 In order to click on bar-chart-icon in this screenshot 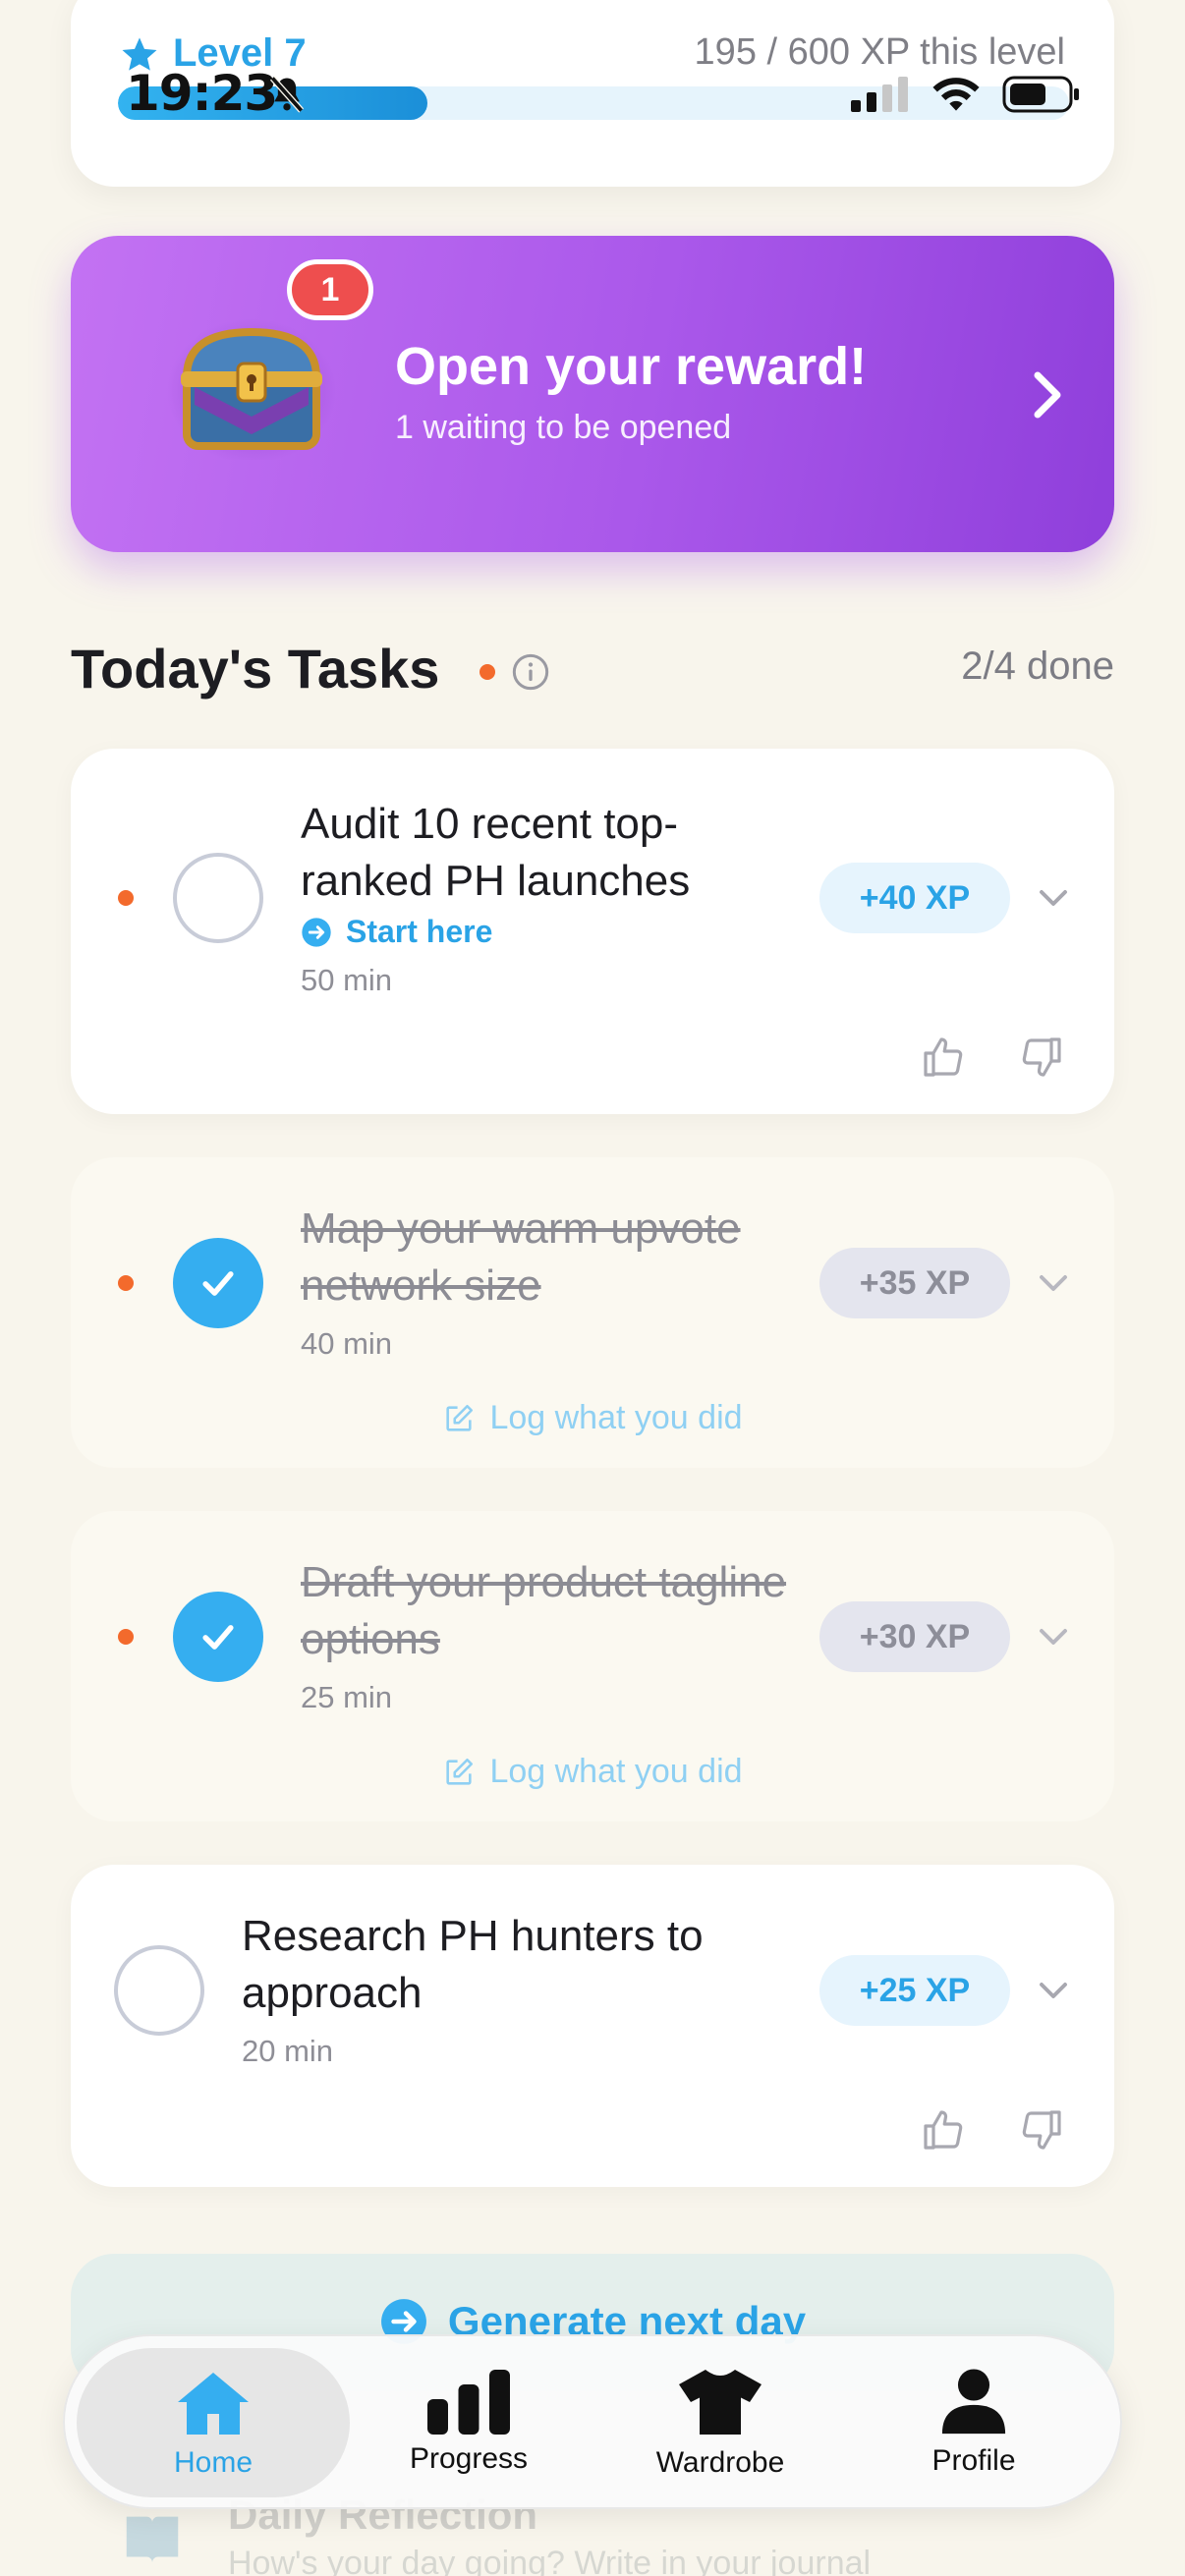, I will do `click(469, 2402)`.